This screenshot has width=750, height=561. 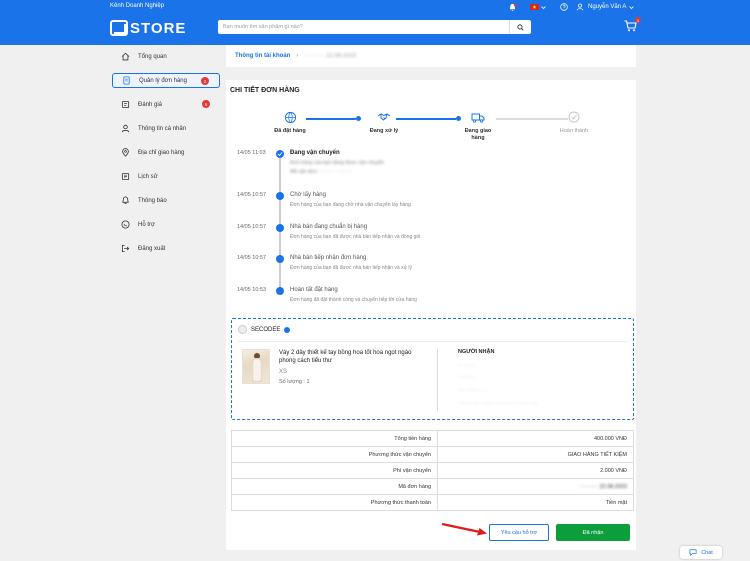 I want to click on timeline-title: Nhà bán đang chuẩn bị hàng, so click(x=329, y=227).